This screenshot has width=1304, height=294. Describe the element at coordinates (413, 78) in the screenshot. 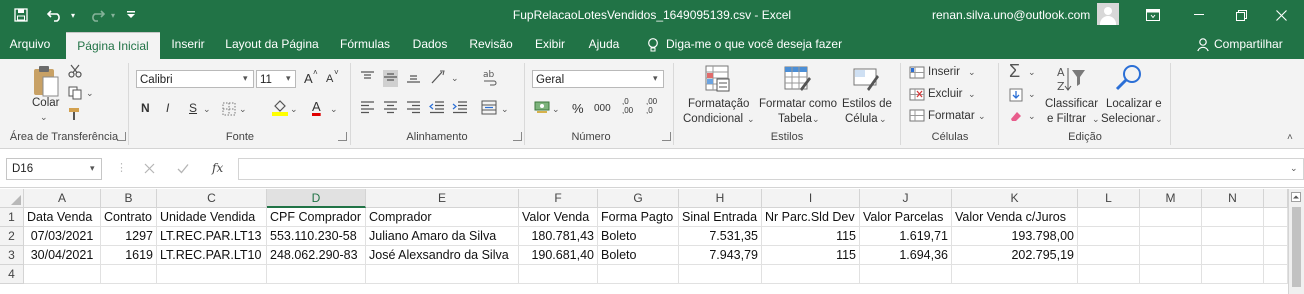

I see `align-bottom-icon` at that location.